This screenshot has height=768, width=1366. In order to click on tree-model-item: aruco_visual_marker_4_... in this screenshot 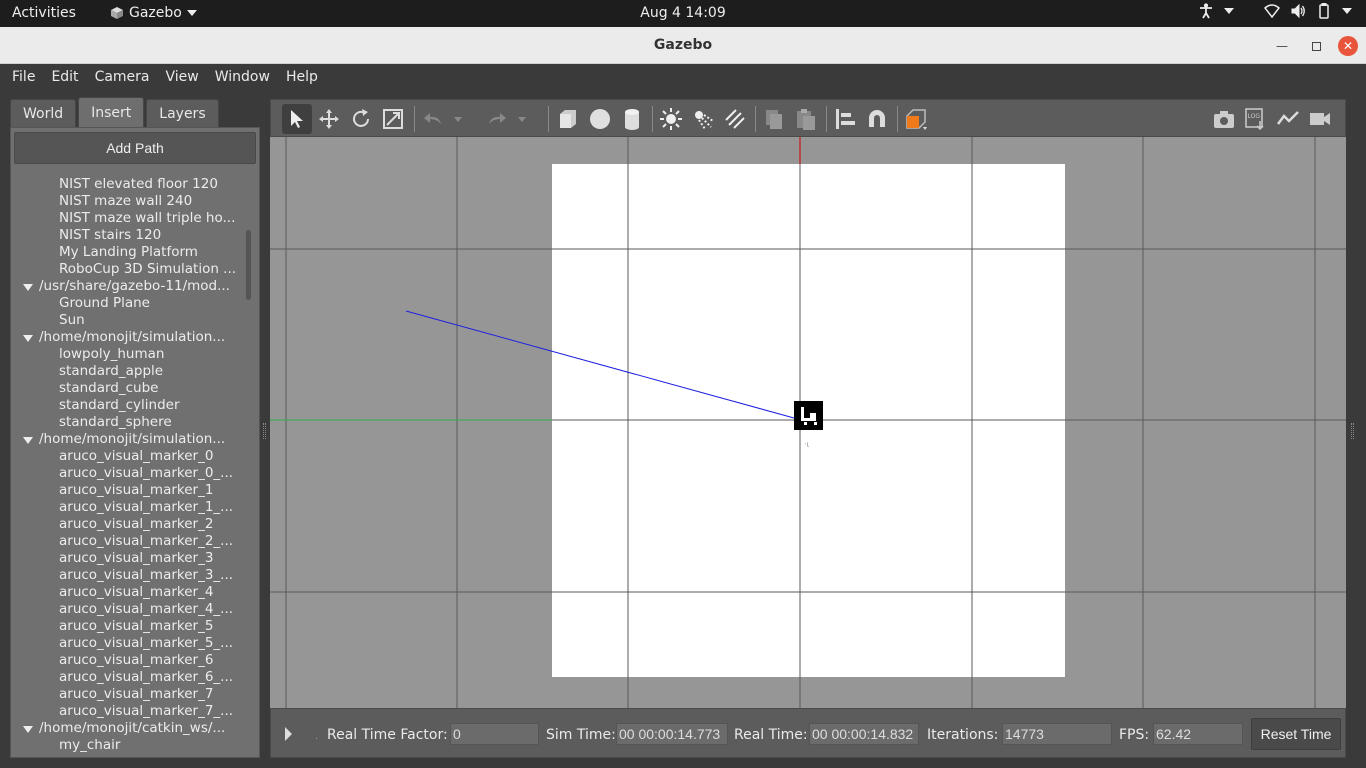, I will do `click(131, 609)`.